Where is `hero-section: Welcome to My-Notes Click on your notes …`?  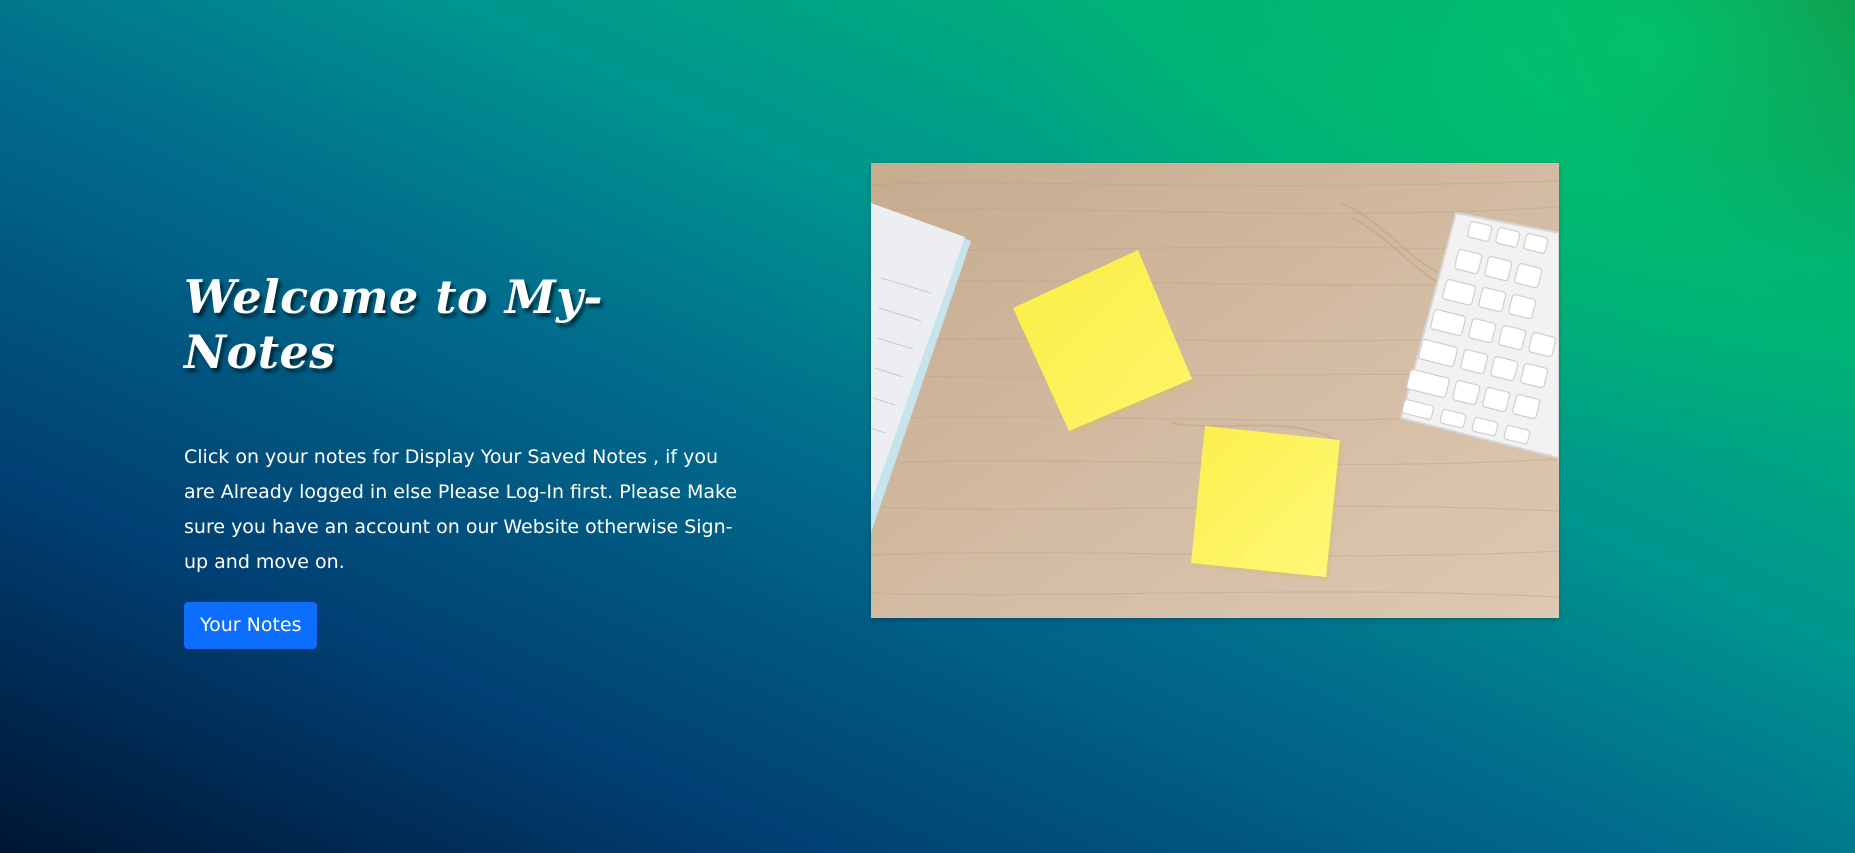 hero-section: Welcome to My-Notes Click on your notes … is located at coordinates (464, 460).